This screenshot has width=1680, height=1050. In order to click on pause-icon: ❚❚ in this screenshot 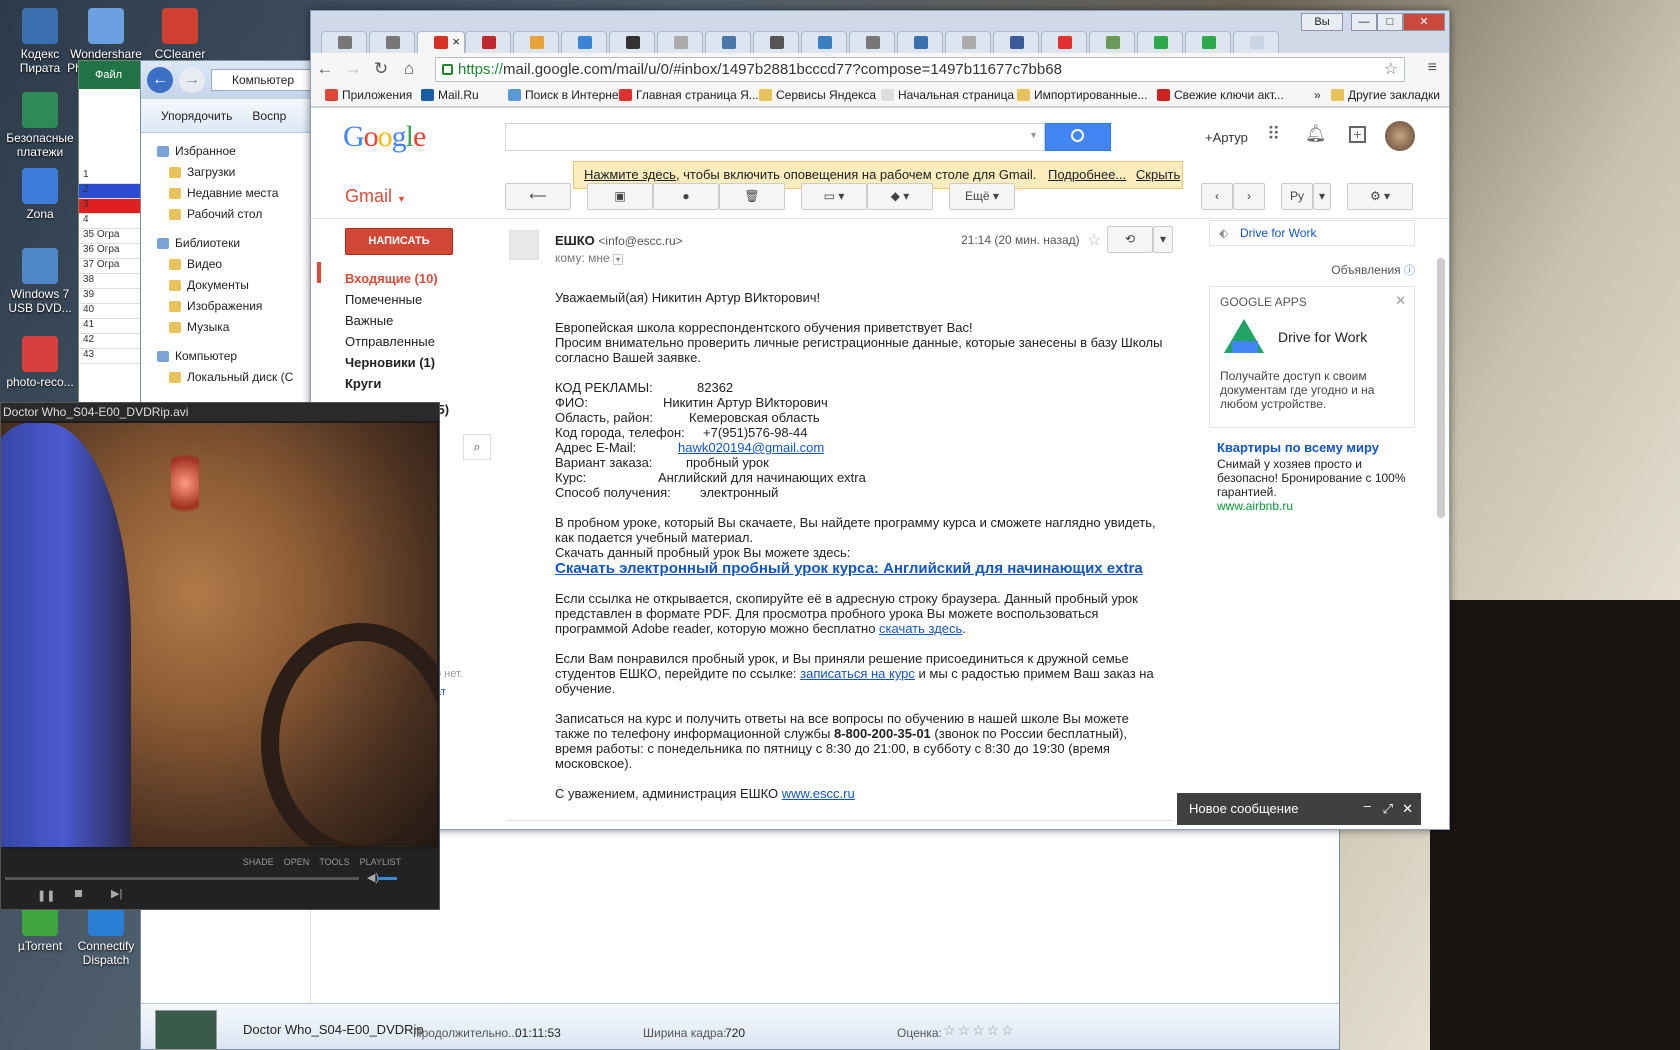, I will do `click(46, 895)`.